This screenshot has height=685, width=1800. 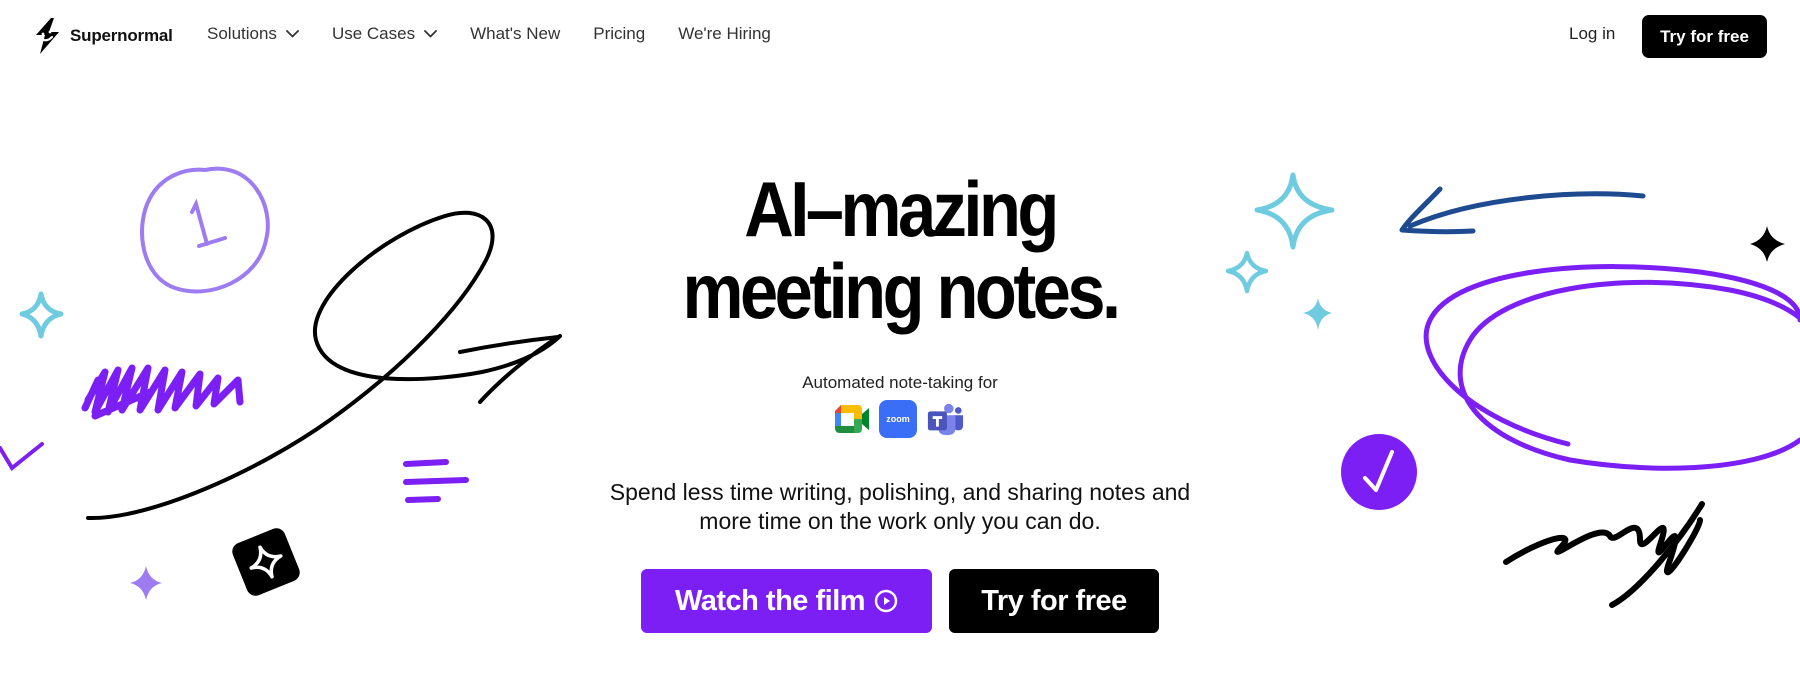 What do you see at coordinates (41, 315) in the screenshot?
I see `cyan-sparkle-left` at bounding box center [41, 315].